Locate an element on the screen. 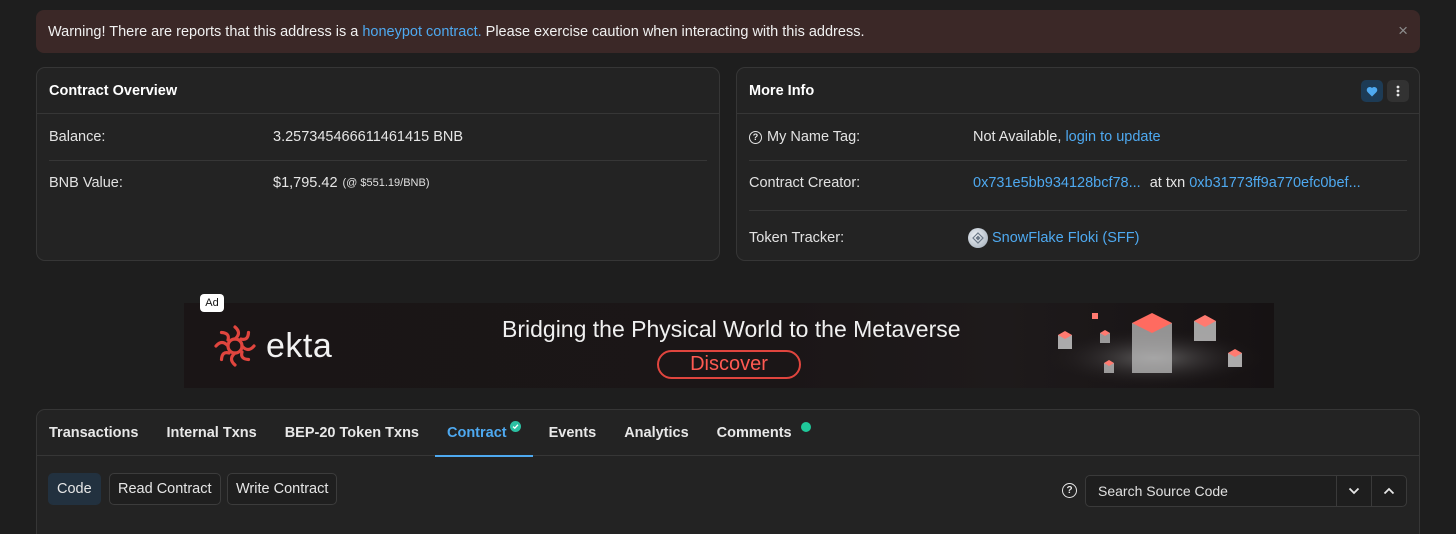 The height and width of the screenshot is (534, 1456). favorite-button is located at coordinates (1372, 91).